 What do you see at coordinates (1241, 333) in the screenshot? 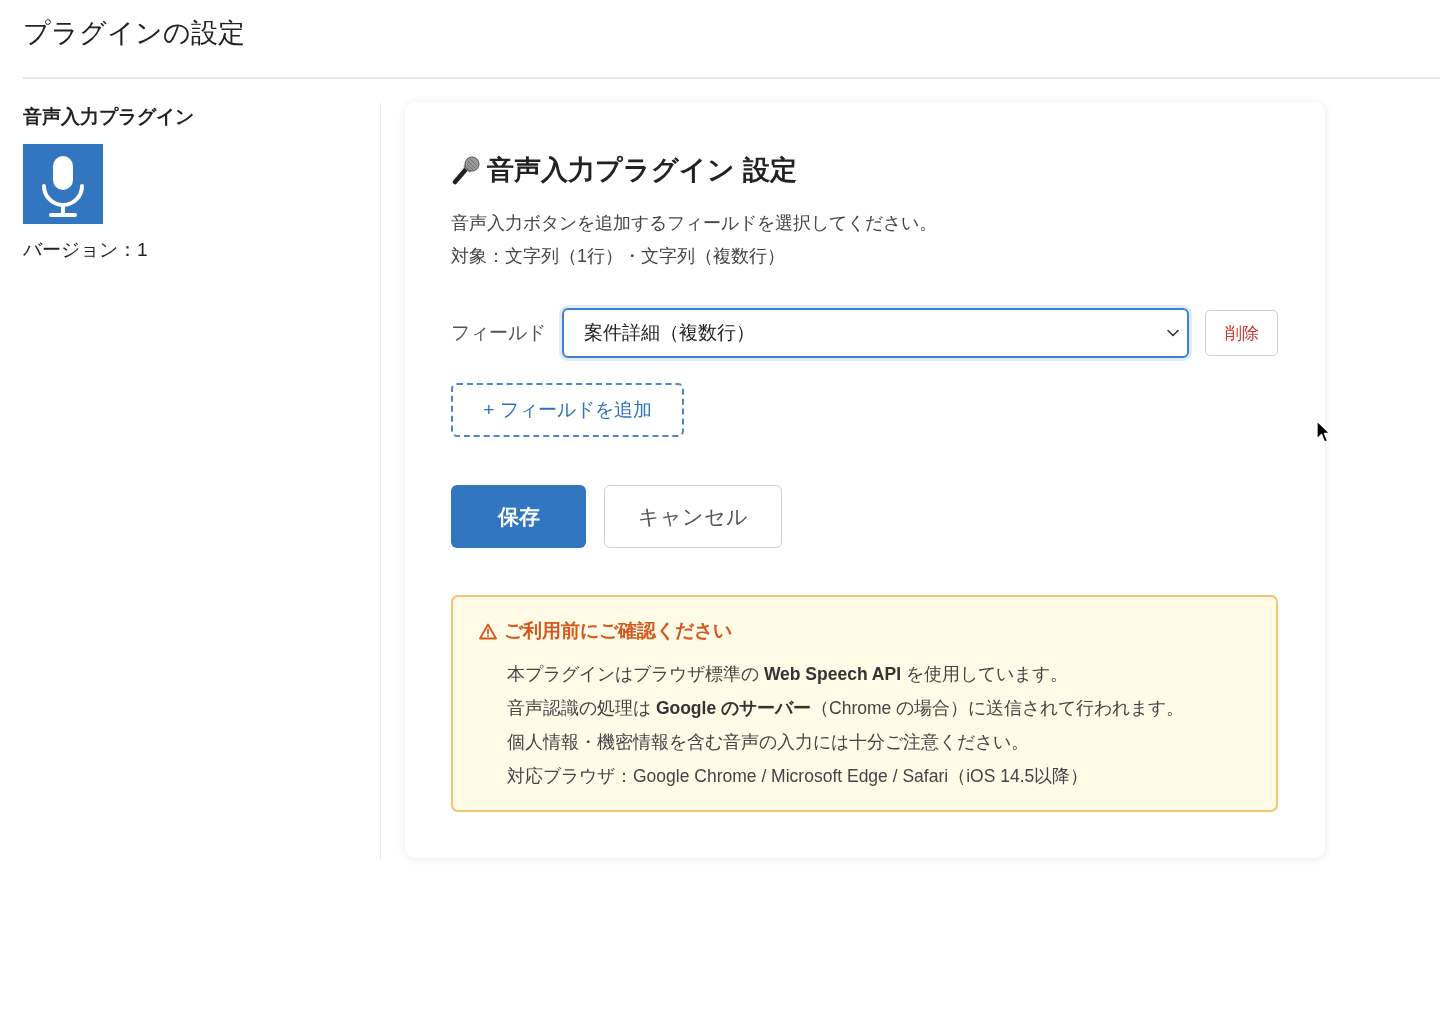
I see `delete-button: 削除` at bounding box center [1241, 333].